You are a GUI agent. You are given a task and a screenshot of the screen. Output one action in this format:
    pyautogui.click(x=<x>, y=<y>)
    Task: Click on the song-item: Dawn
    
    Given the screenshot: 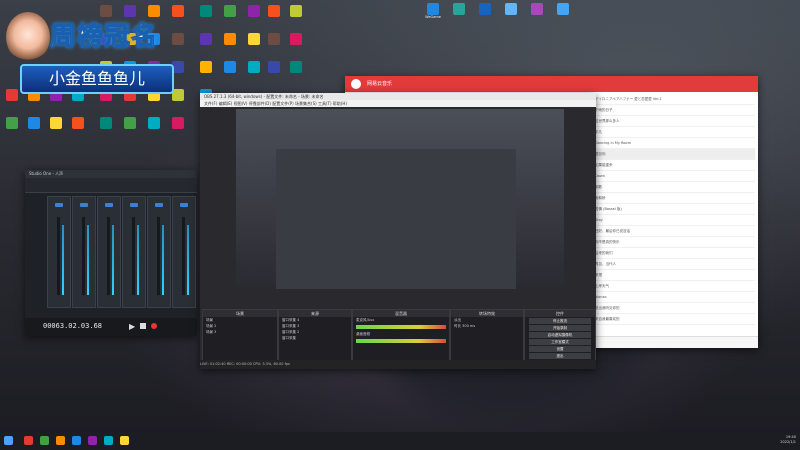 What is the action you would take?
    pyautogui.click(x=675, y=176)
    